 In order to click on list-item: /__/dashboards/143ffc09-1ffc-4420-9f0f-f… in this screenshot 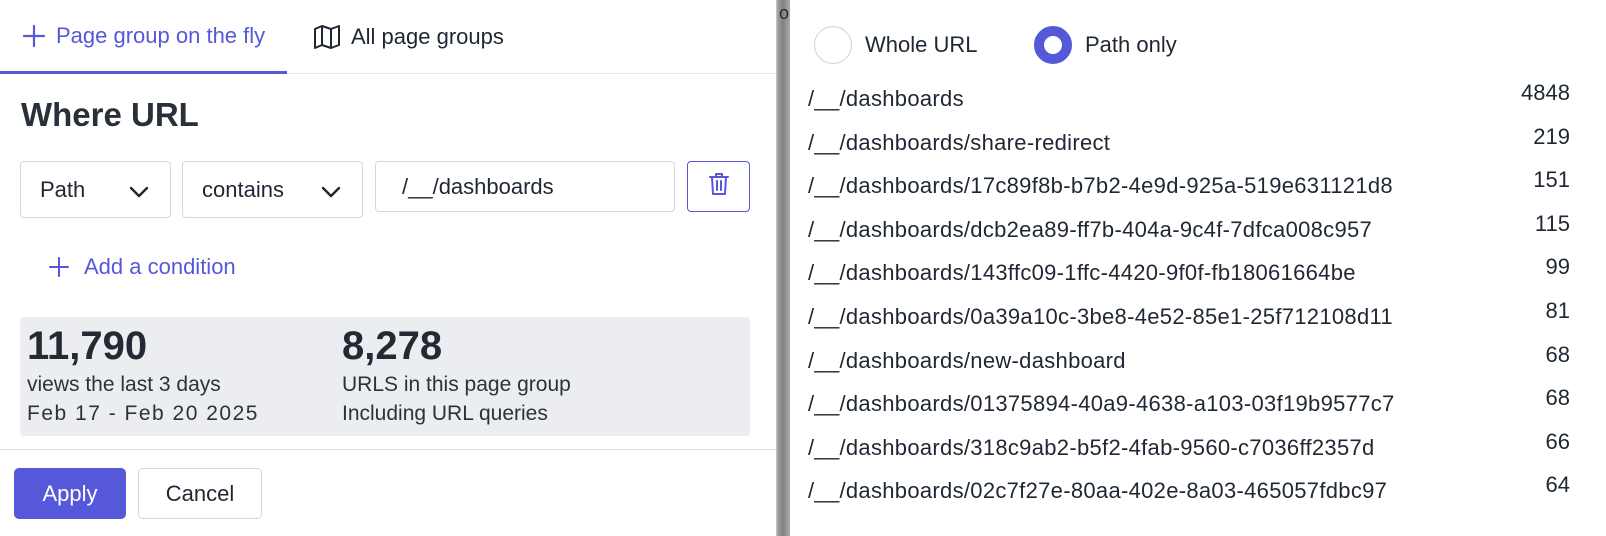, I will do `click(1198, 274)`.